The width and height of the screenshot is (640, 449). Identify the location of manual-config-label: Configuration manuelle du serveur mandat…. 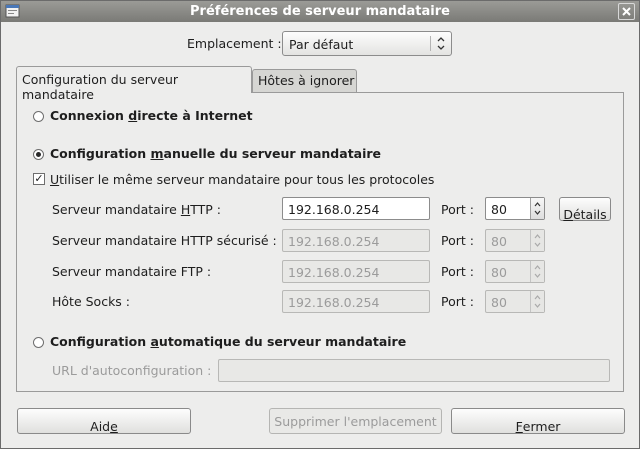
(215, 153).